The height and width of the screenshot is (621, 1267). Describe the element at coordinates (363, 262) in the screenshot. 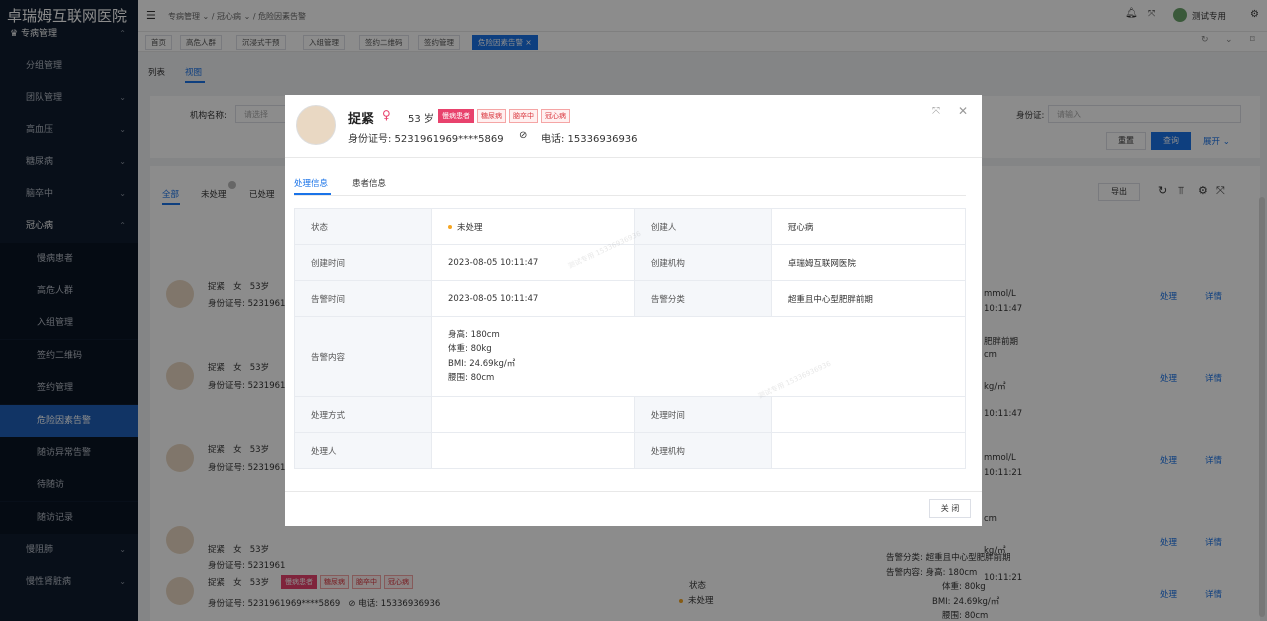

I see `create-time-label: 创建时间` at that location.